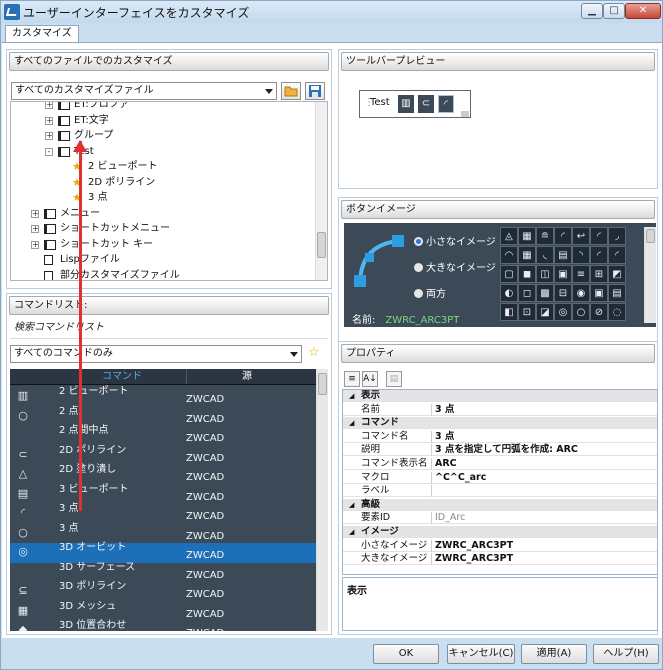 This screenshot has width=663, height=670. I want to click on tree-node: + グループ, so click(161, 136).